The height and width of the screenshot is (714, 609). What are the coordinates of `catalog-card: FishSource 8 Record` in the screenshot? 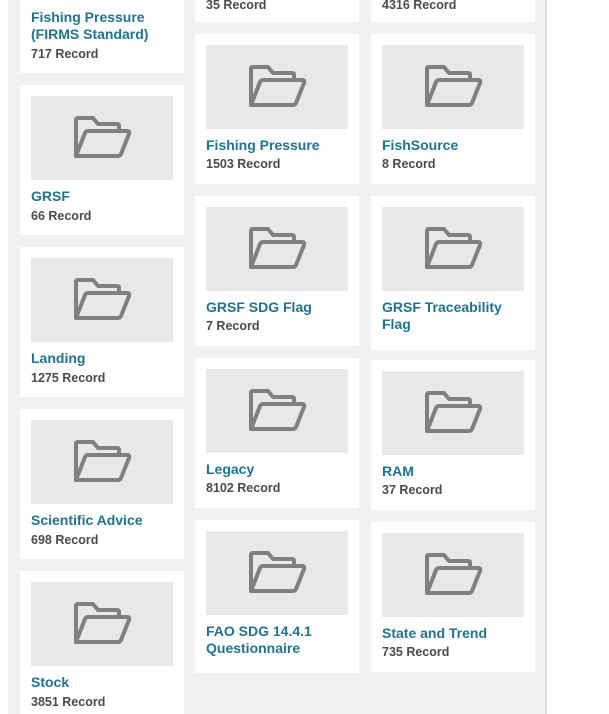 It's located at (453, 109).